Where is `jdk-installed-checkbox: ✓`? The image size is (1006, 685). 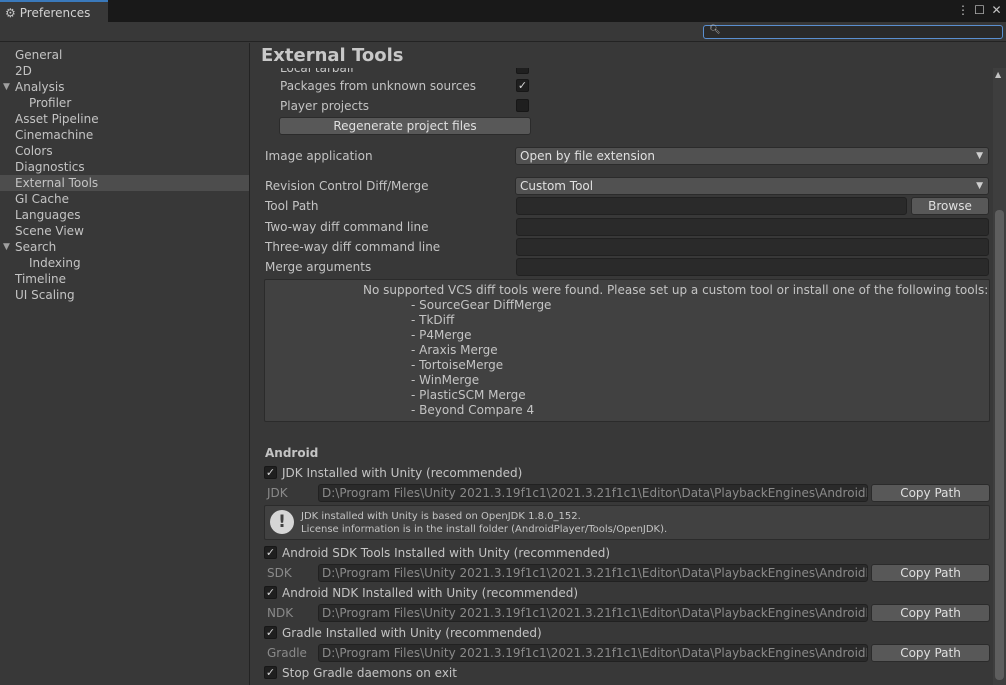
jdk-installed-checkbox: ✓ is located at coordinates (270, 472).